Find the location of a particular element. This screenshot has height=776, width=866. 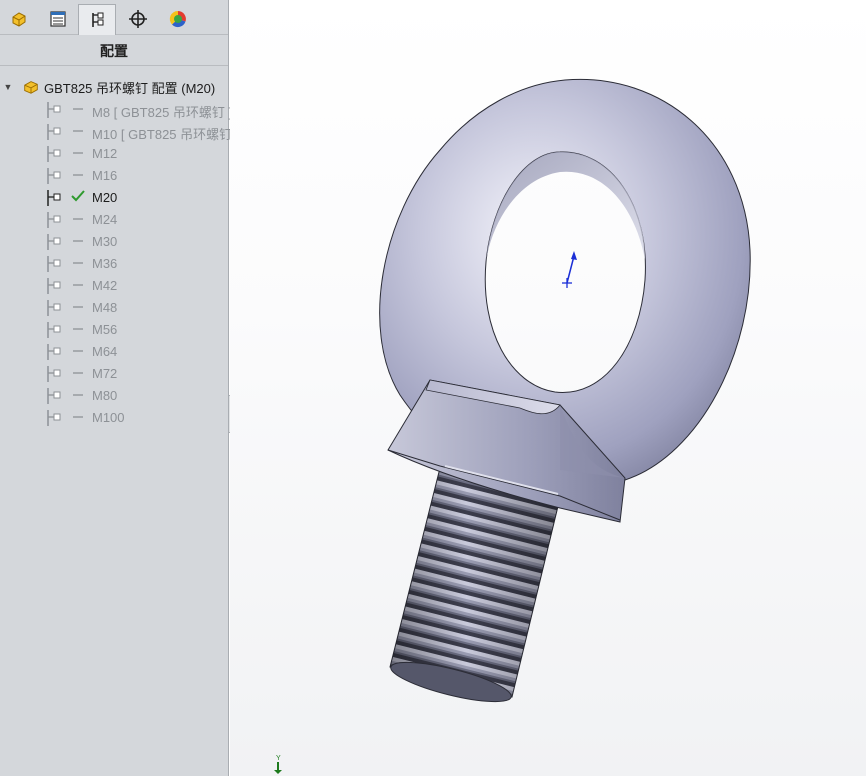

crosshair-icon is located at coordinates (138, 19).